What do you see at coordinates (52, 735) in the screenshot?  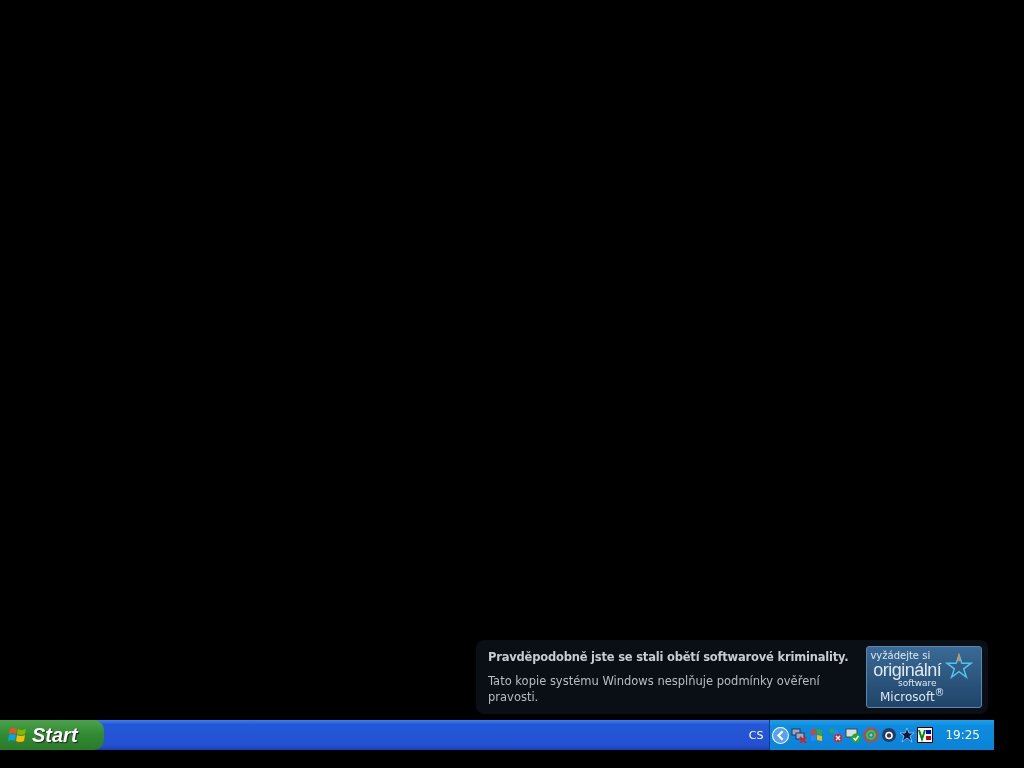 I see `start-button: Start` at bounding box center [52, 735].